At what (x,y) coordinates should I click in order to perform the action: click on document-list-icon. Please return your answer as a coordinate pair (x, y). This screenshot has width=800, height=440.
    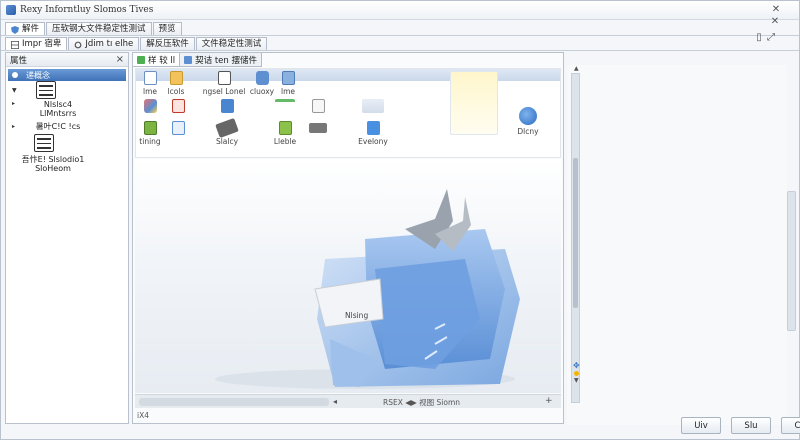
    Looking at the image, I should click on (46, 90).